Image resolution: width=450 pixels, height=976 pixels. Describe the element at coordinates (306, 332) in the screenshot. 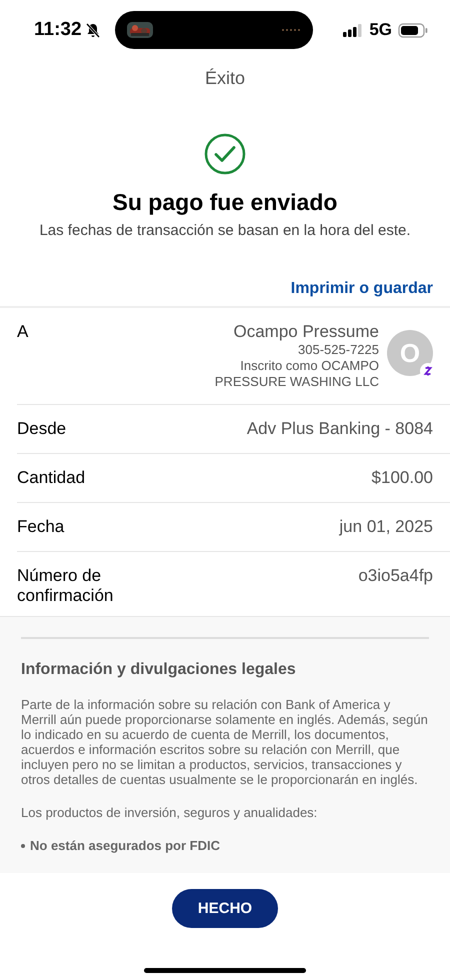

I see `recipient-name: Ocampo Pressume` at that location.